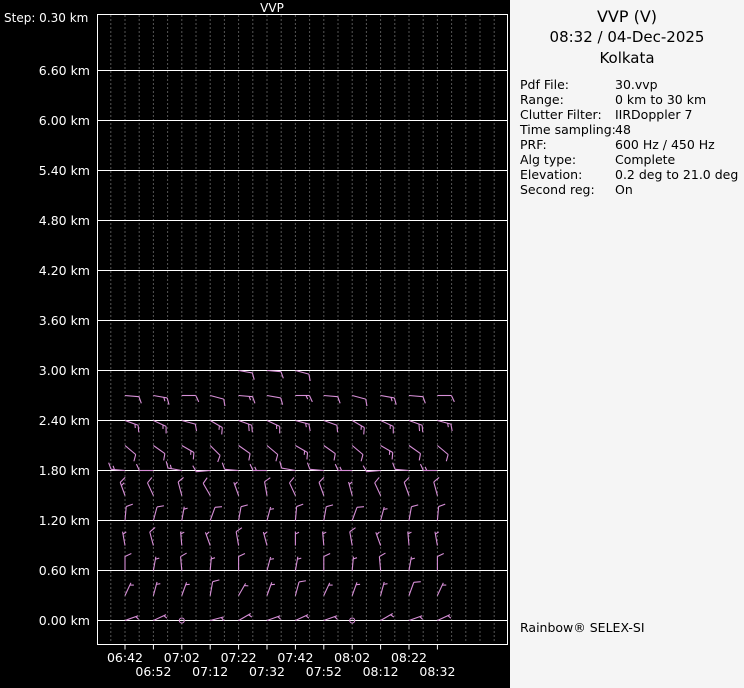 The width and height of the screenshot is (744, 688). I want to click on y-axis-label: 3.60 km, so click(64, 320).